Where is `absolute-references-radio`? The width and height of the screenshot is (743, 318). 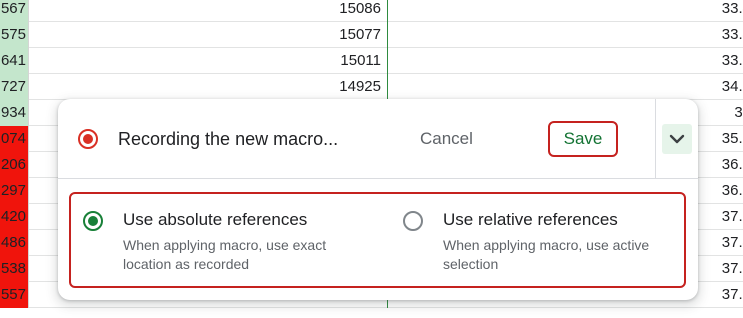
absolute-references-radio is located at coordinates (93, 221).